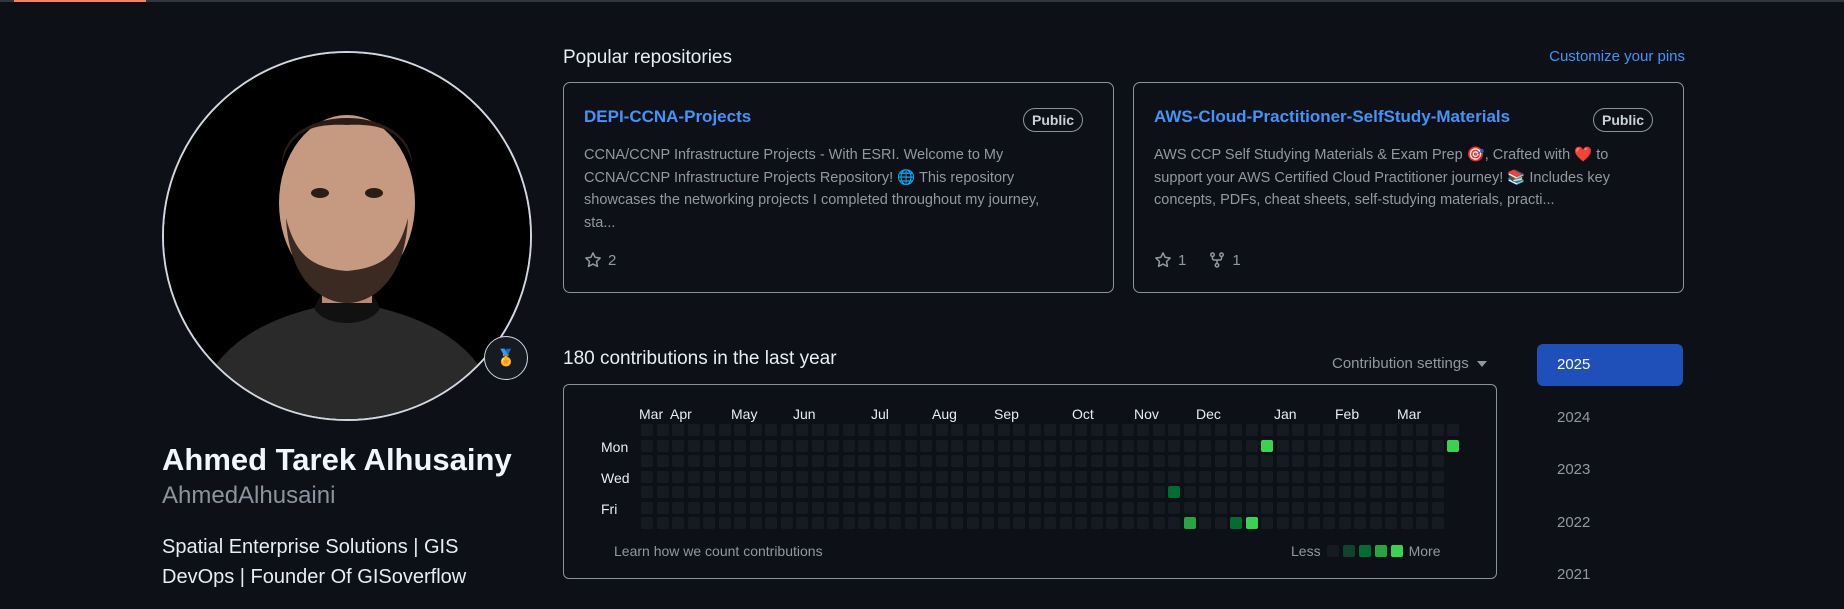 The height and width of the screenshot is (609, 1844). I want to click on achievement-badge: 🏅, so click(506, 358).